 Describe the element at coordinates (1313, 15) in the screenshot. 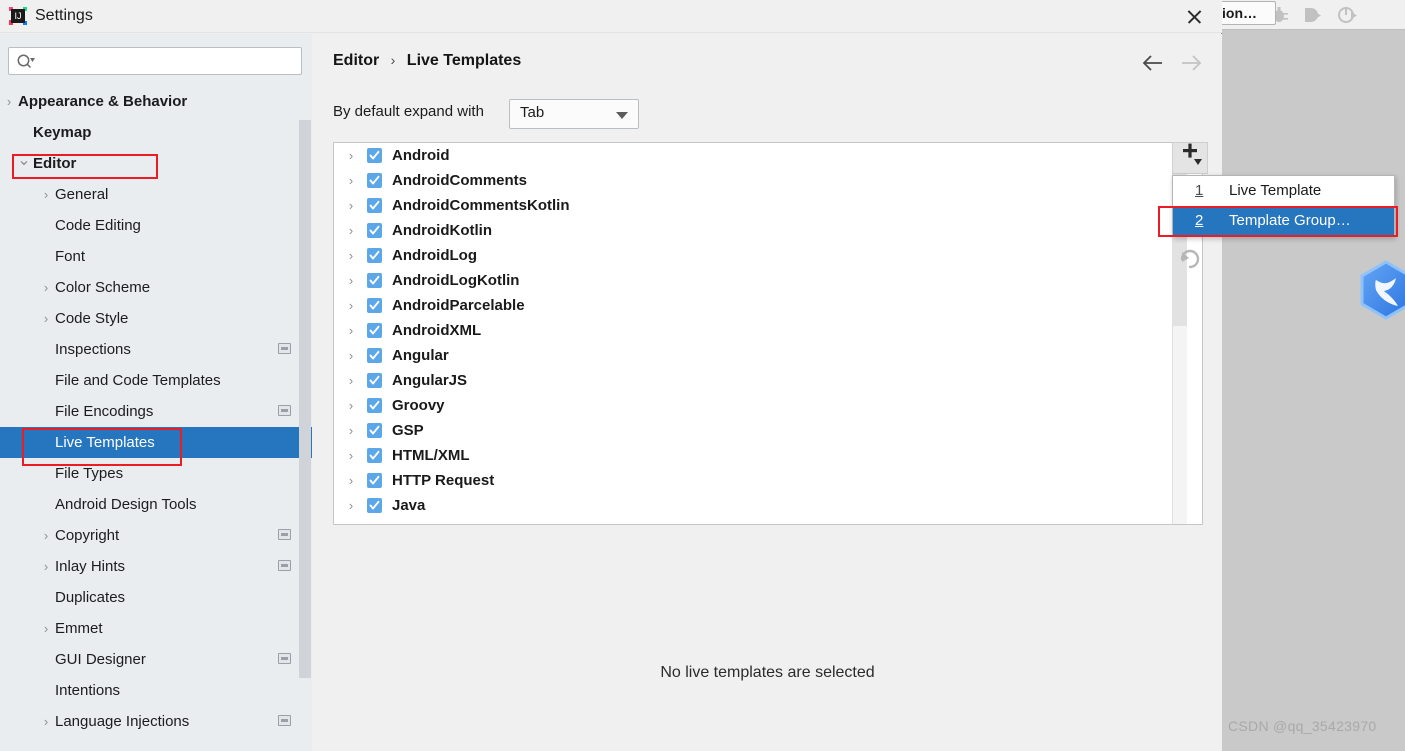

I see `run-with-coverage-icon` at that location.